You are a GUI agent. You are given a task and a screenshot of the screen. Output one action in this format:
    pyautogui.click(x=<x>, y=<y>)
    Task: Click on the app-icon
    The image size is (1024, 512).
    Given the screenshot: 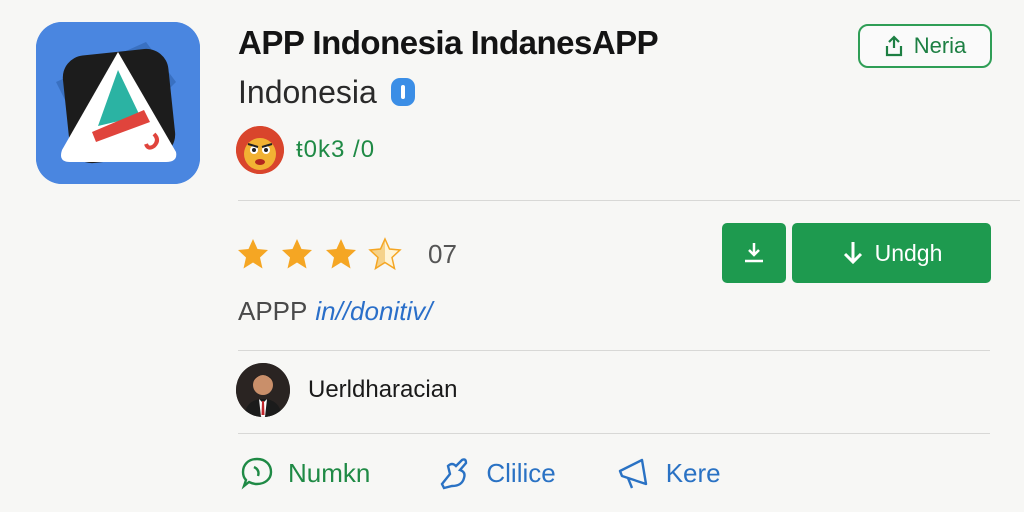 What is the action you would take?
    pyautogui.click(x=118, y=103)
    